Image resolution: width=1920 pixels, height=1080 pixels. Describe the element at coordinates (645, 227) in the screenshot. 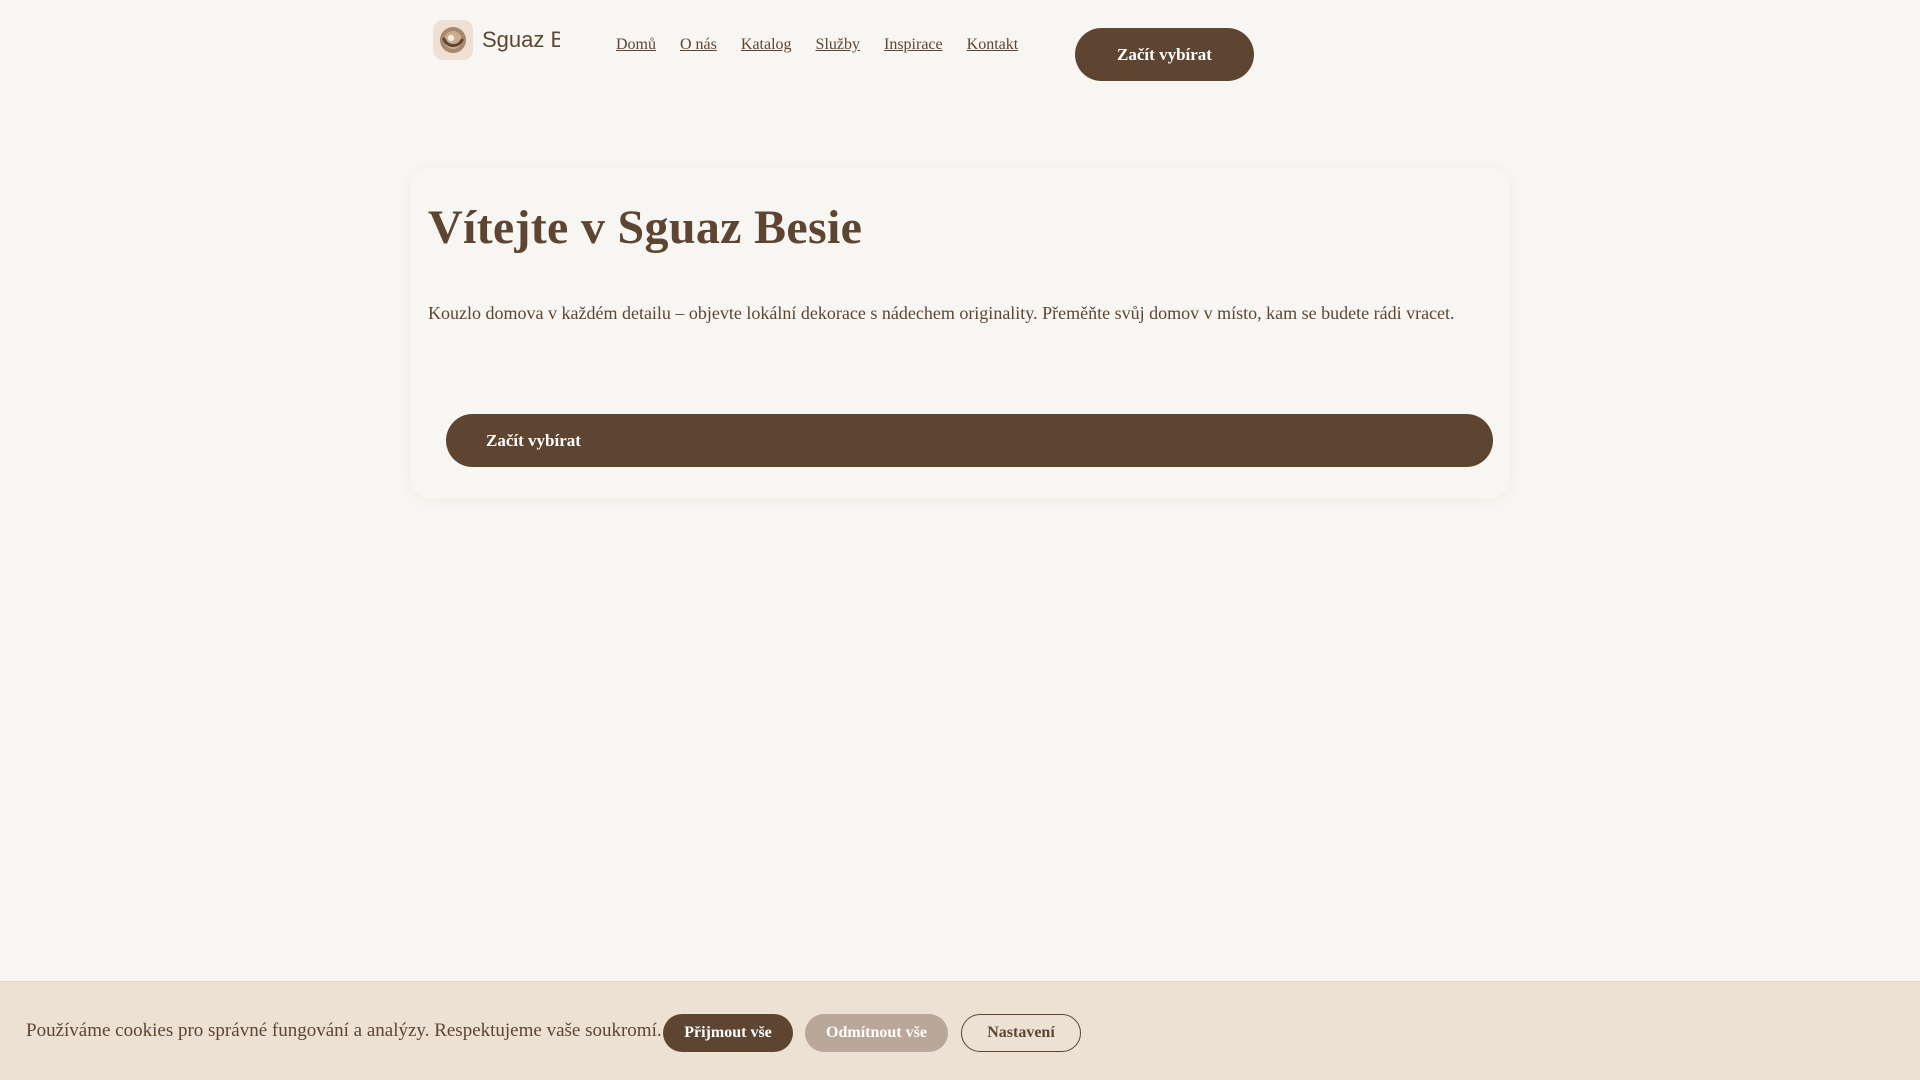

I see `hero-title: Vítejte v Sguaz Besie` at that location.